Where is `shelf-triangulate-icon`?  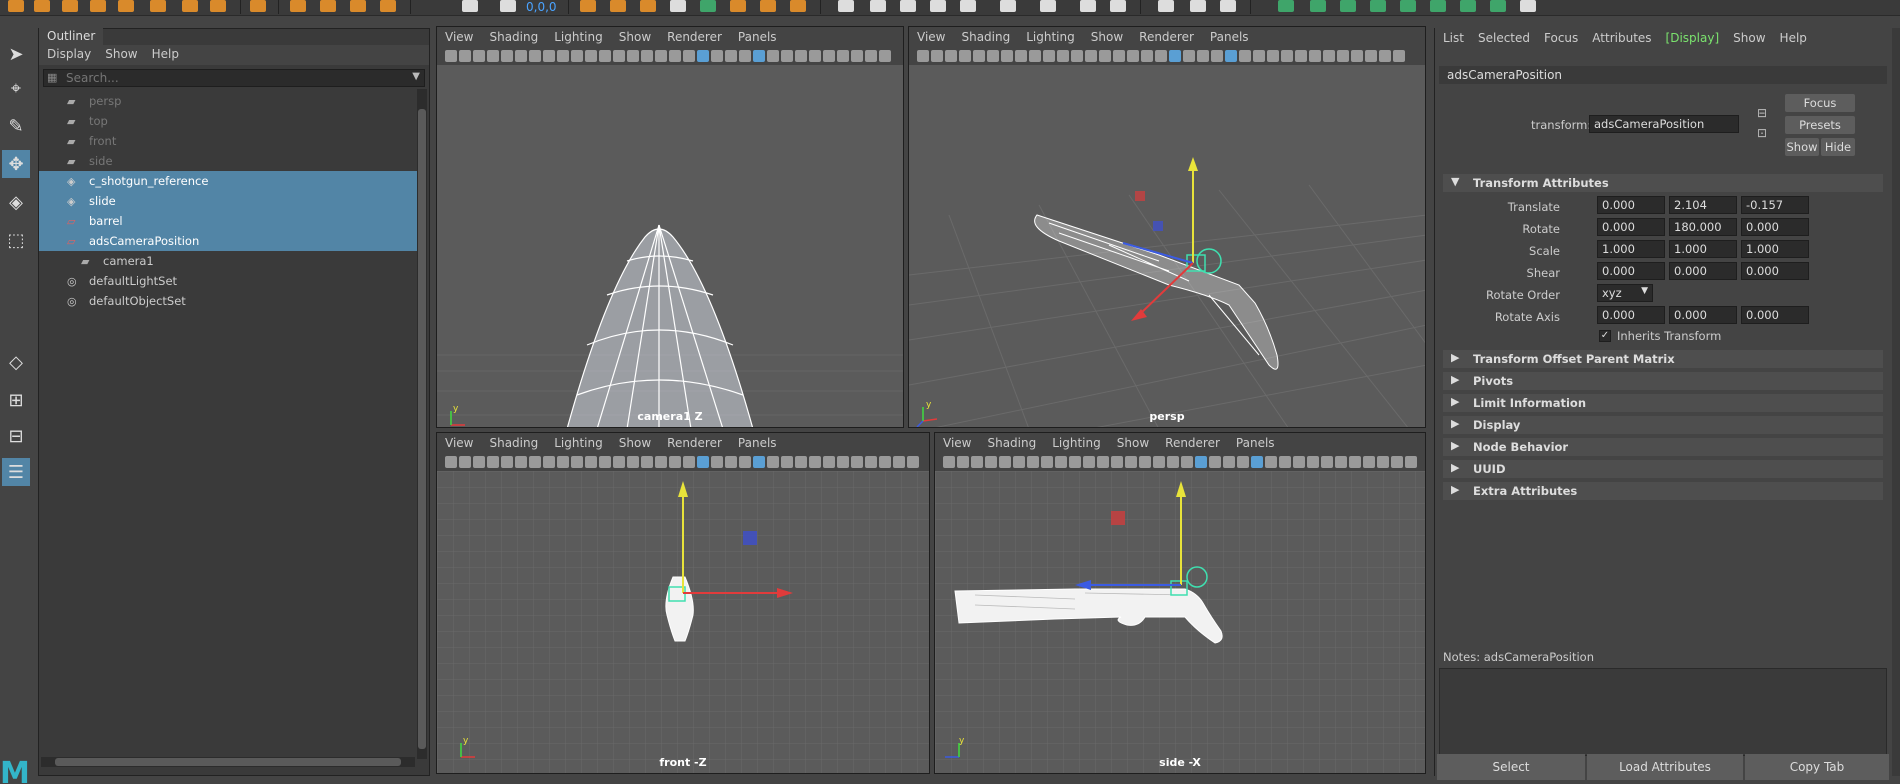
shelf-triangulate-icon is located at coordinates (878, 6).